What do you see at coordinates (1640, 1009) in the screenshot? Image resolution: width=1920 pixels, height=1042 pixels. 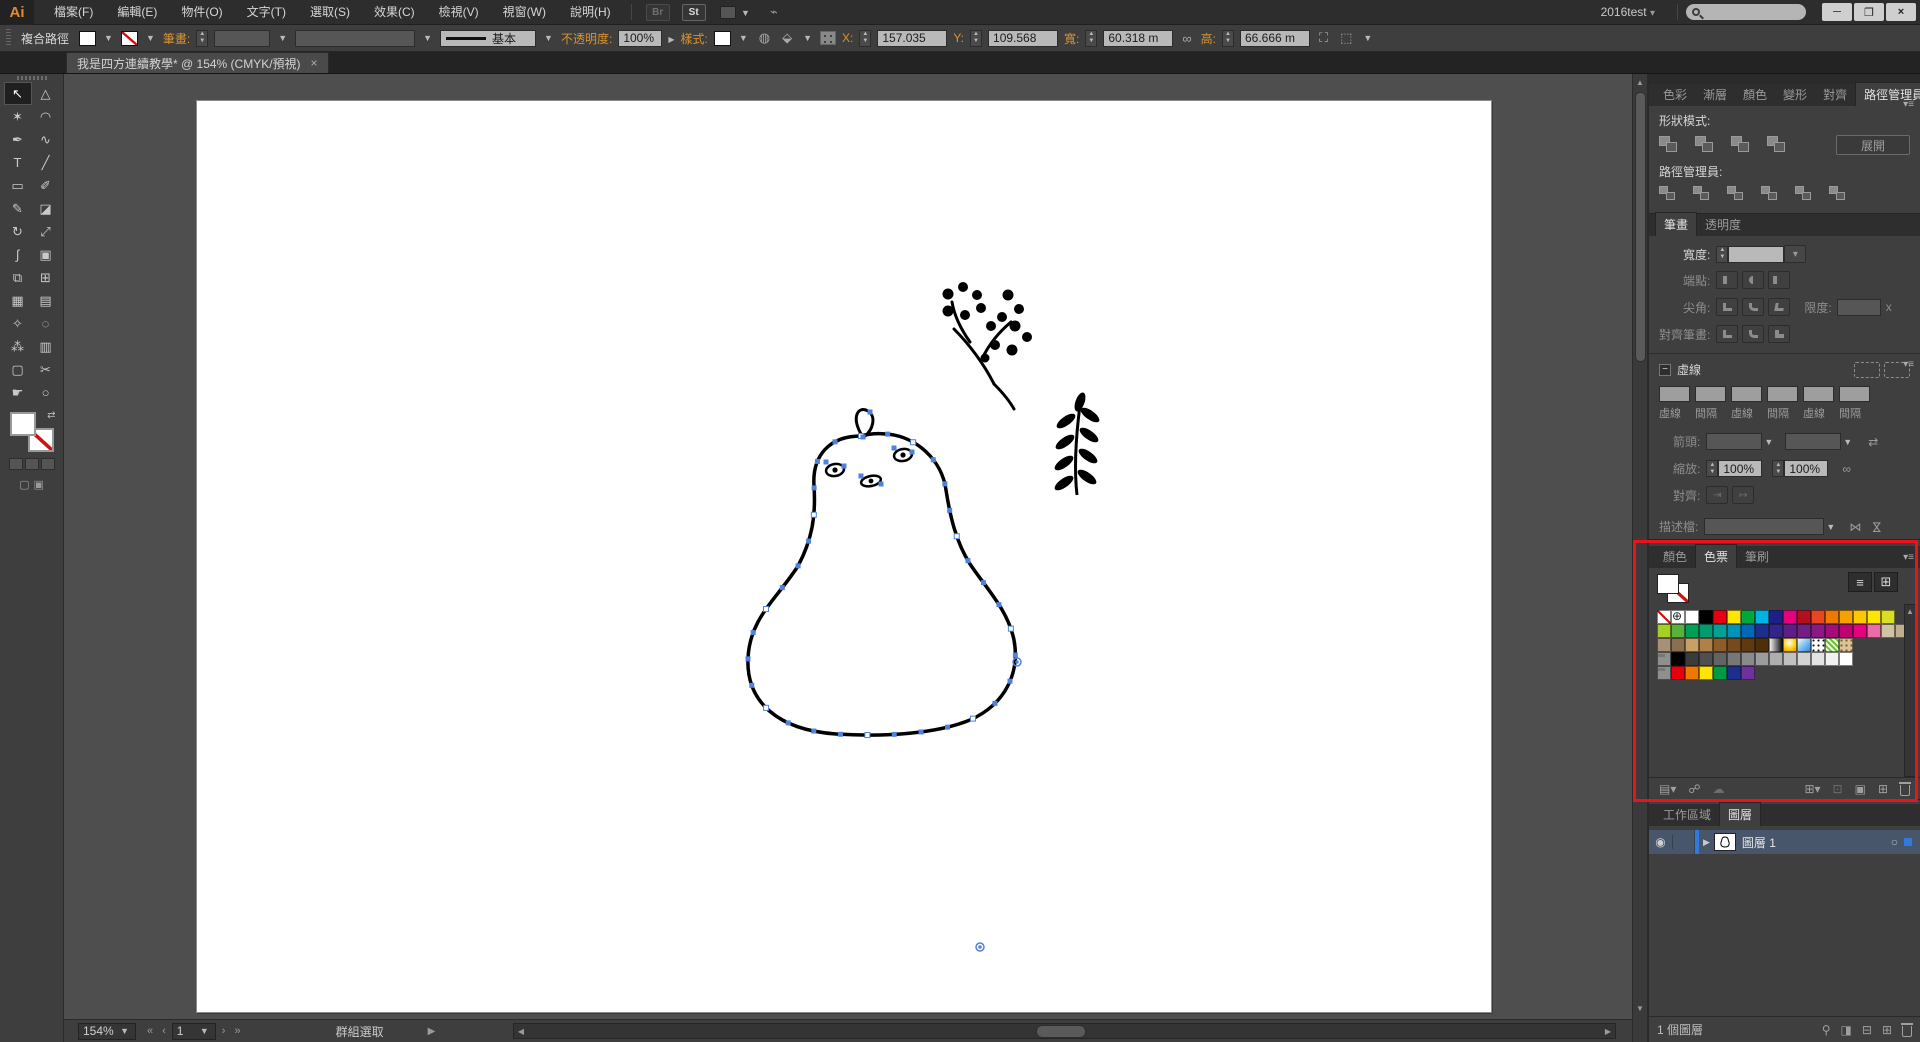 I see `scroll-down-icon: ▼` at bounding box center [1640, 1009].